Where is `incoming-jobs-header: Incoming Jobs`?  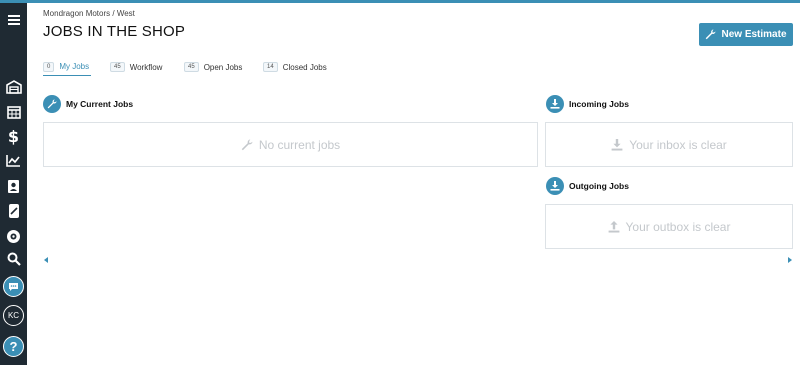
incoming-jobs-header: Incoming Jobs is located at coordinates (587, 104).